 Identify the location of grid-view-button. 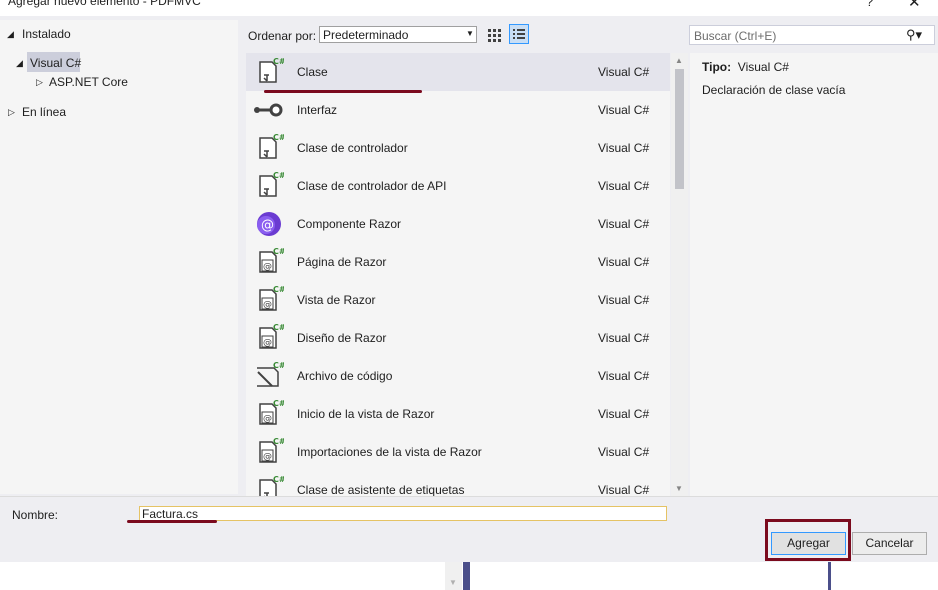
(495, 35).